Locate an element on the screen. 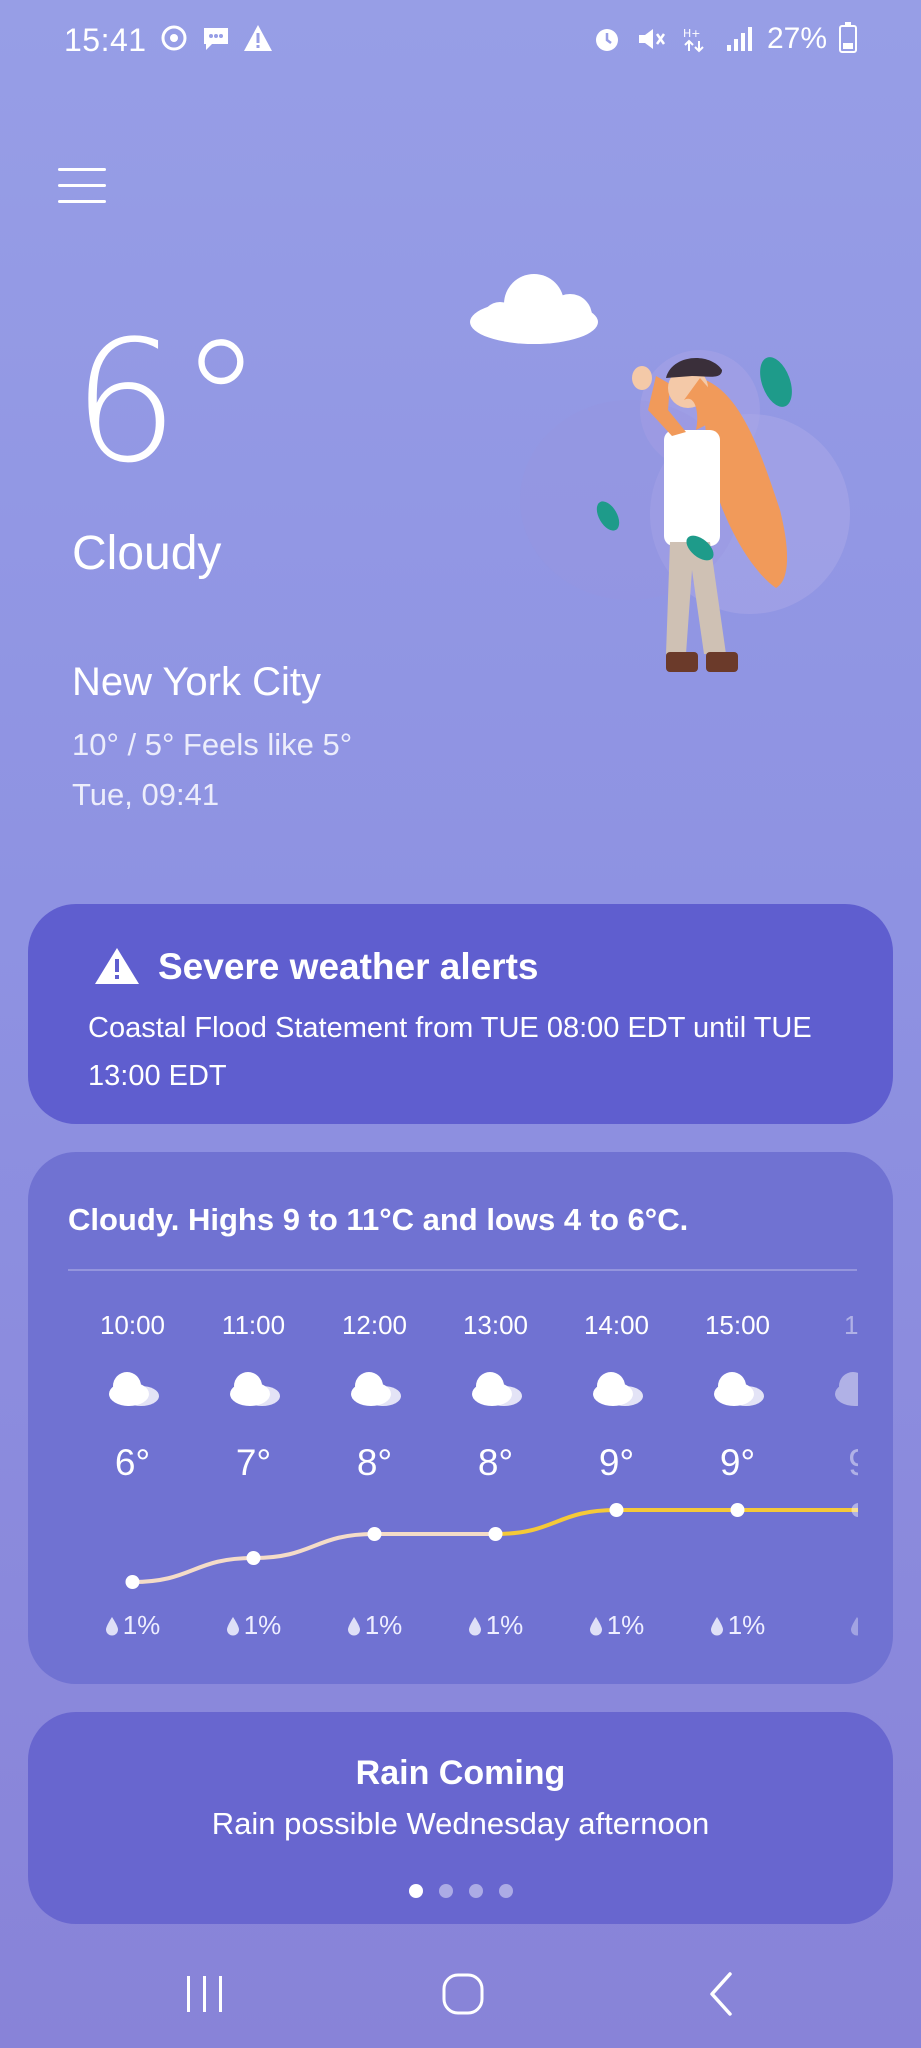  status-bar: 15:41 H+ 27% is located at coordinates (460, 42).